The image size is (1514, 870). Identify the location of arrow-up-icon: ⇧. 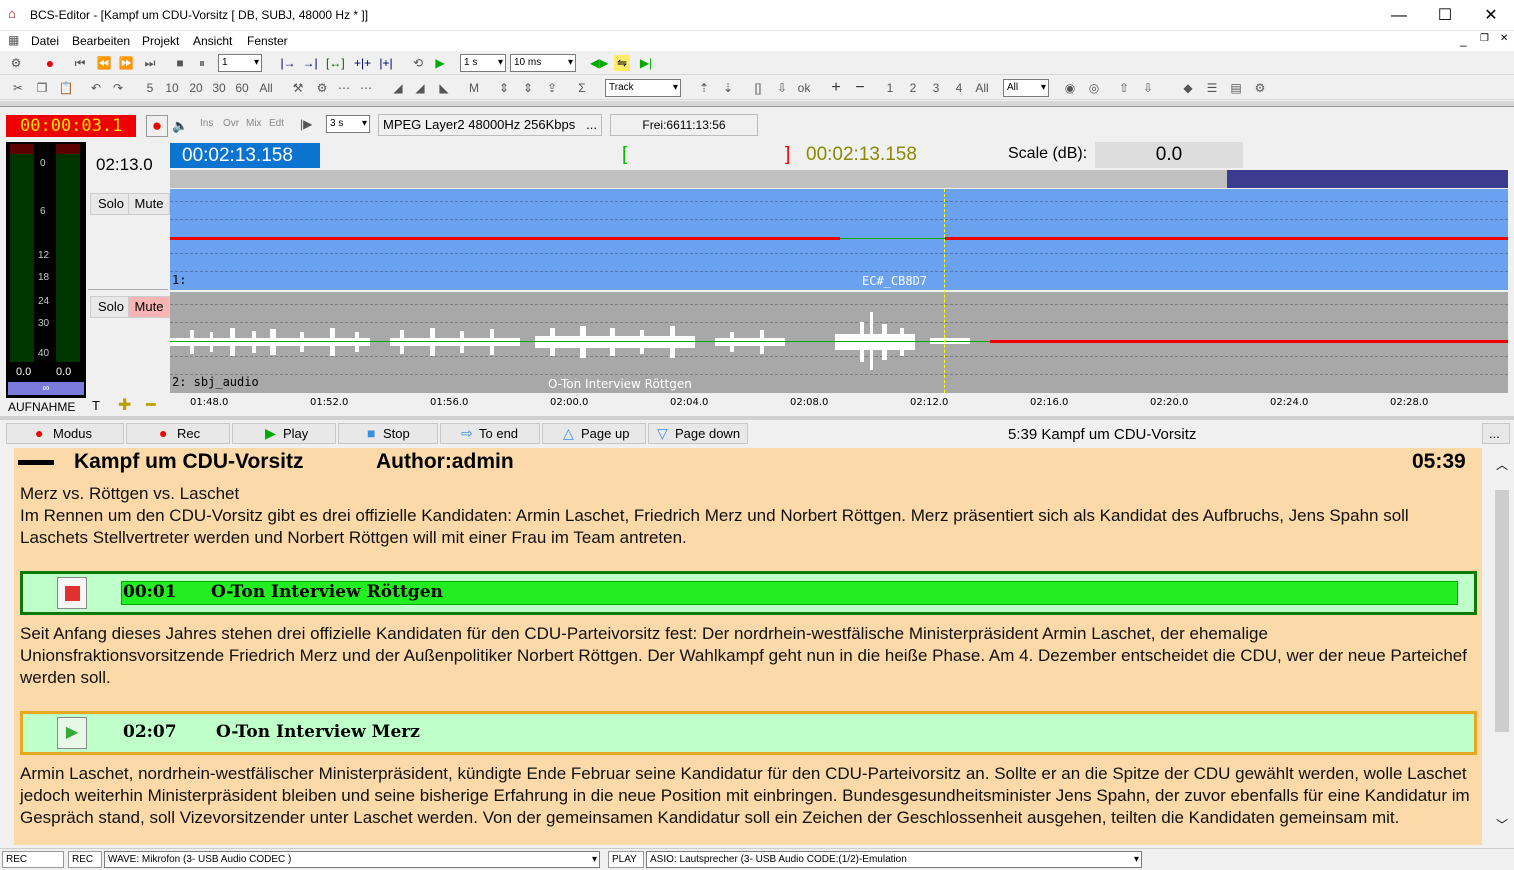
(1124, 88).